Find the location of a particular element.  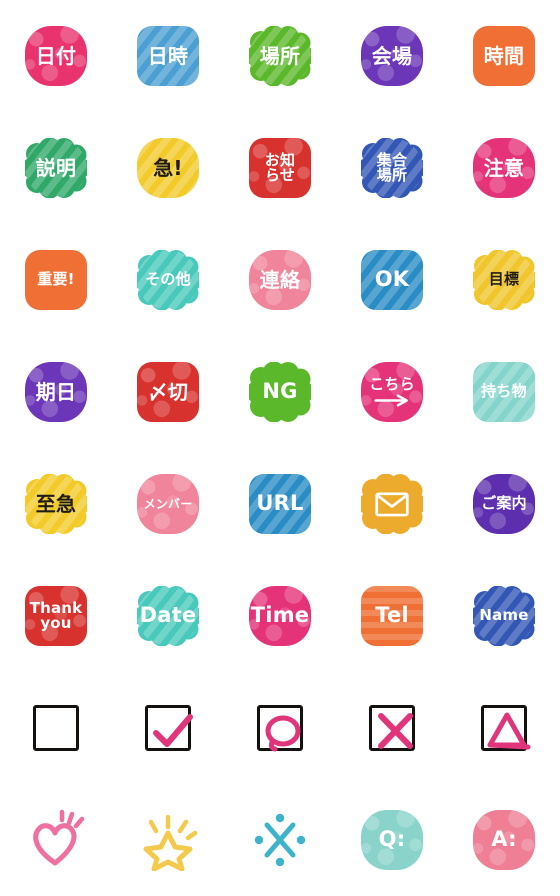

sticker-label: 〆切 is located at coordinates (168, 391).